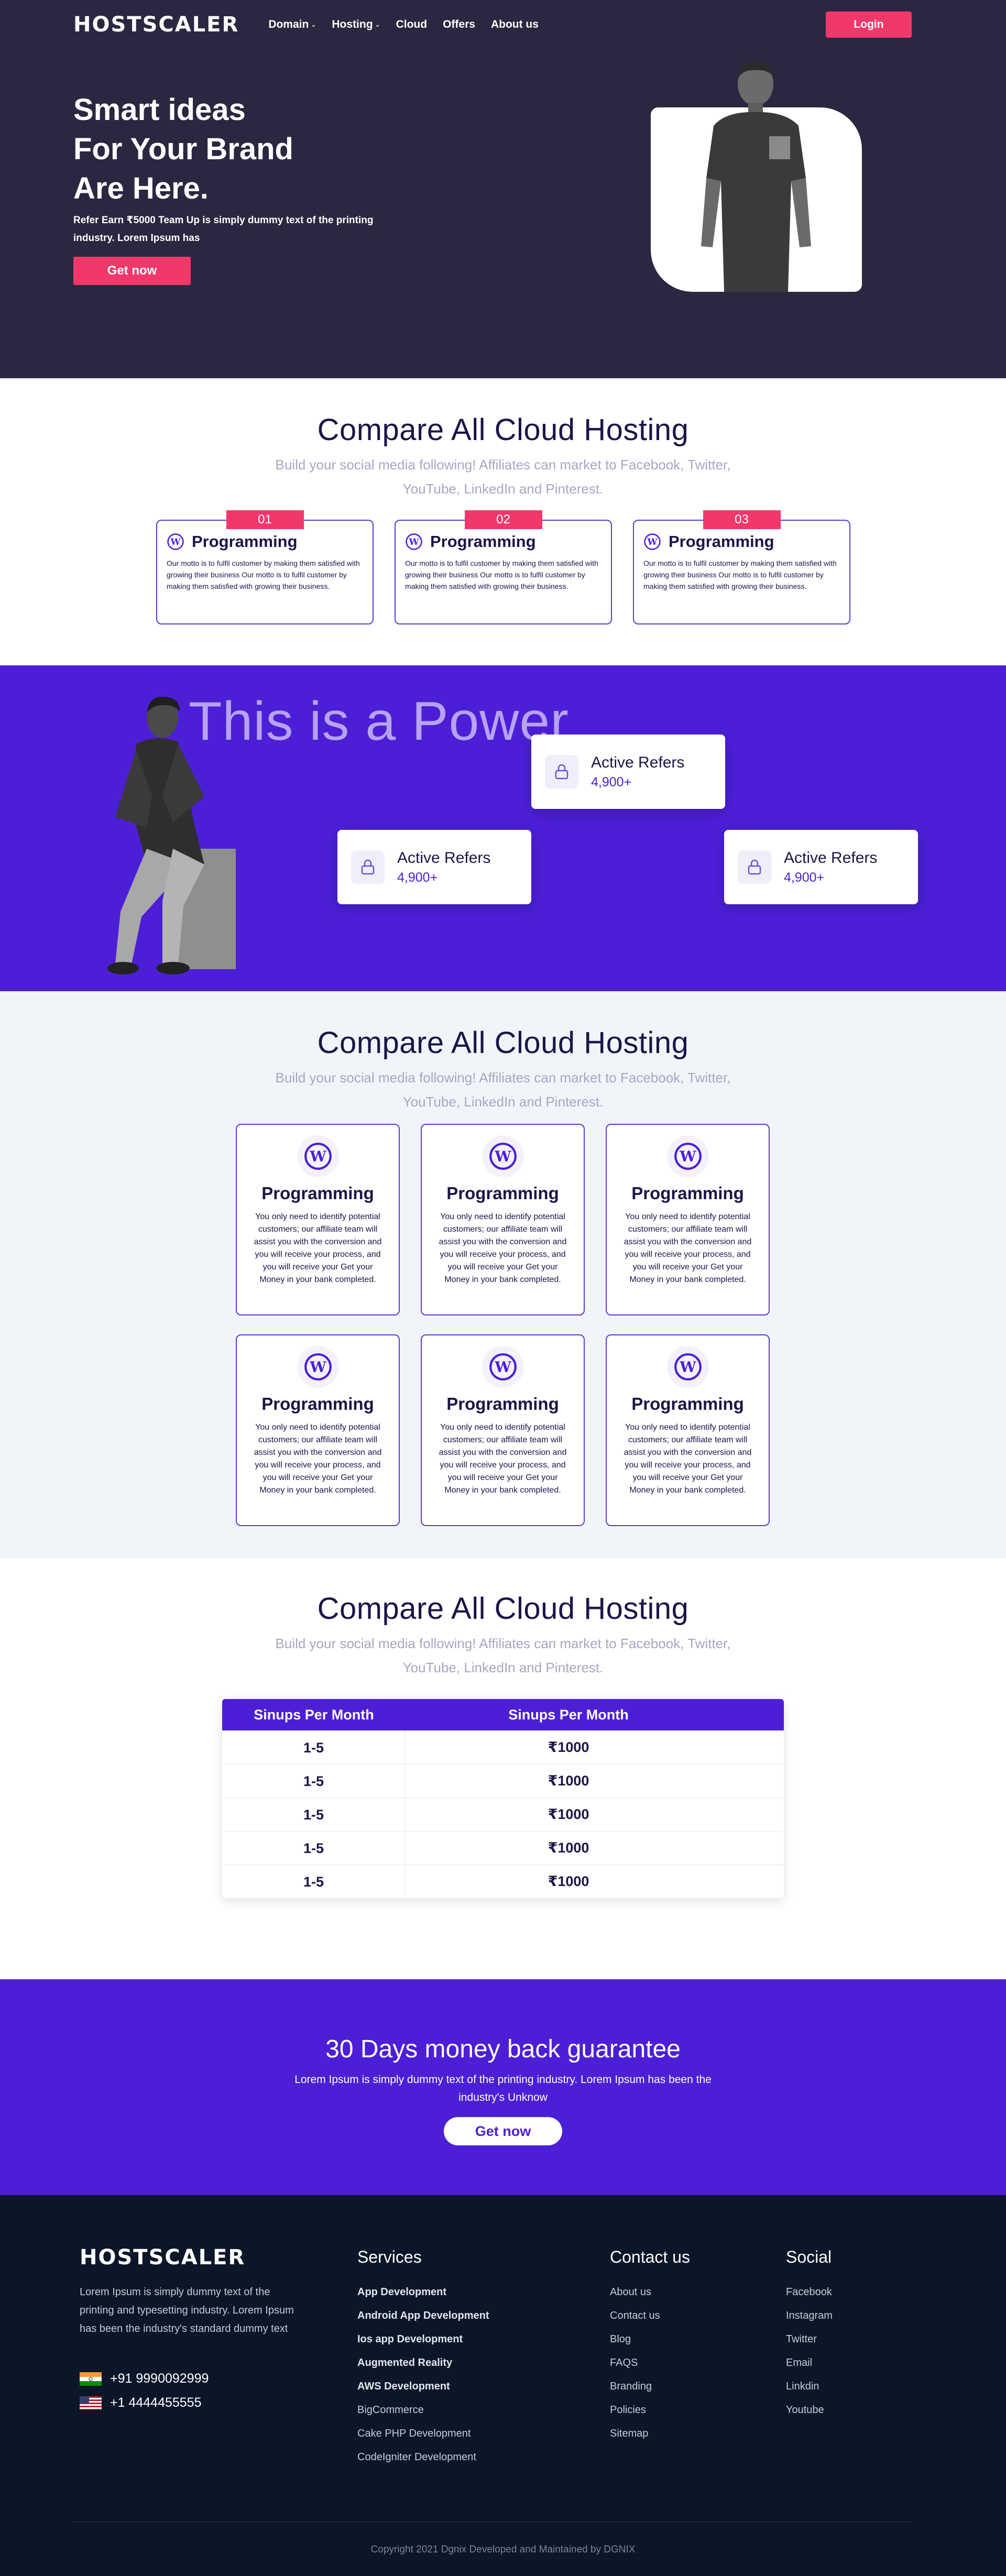  Describe the element at coordinates (91, 2379) in the screenshot. I see `india-flag-icon` at that location.